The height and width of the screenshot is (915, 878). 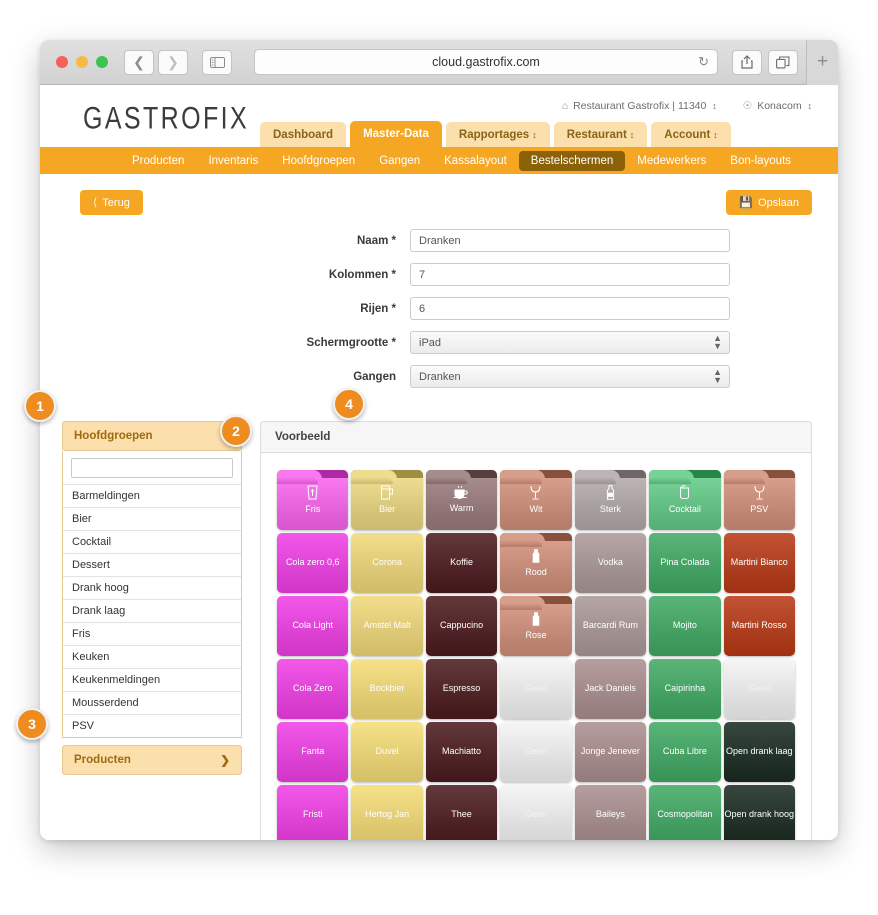 What do you see at coordinates (461, 752) in the screenshot?
I see `tile-machiatto: Machiatto` at bounding box center [461, 752].